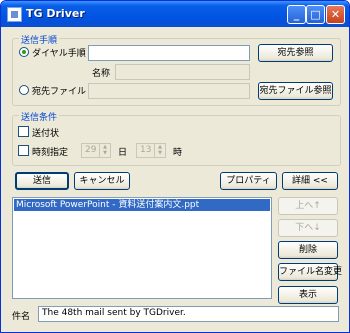  What do you see at coordinates (21, 317) in the screenshot?
I see `subject-label: 件名` at bounding box center [21, 317].